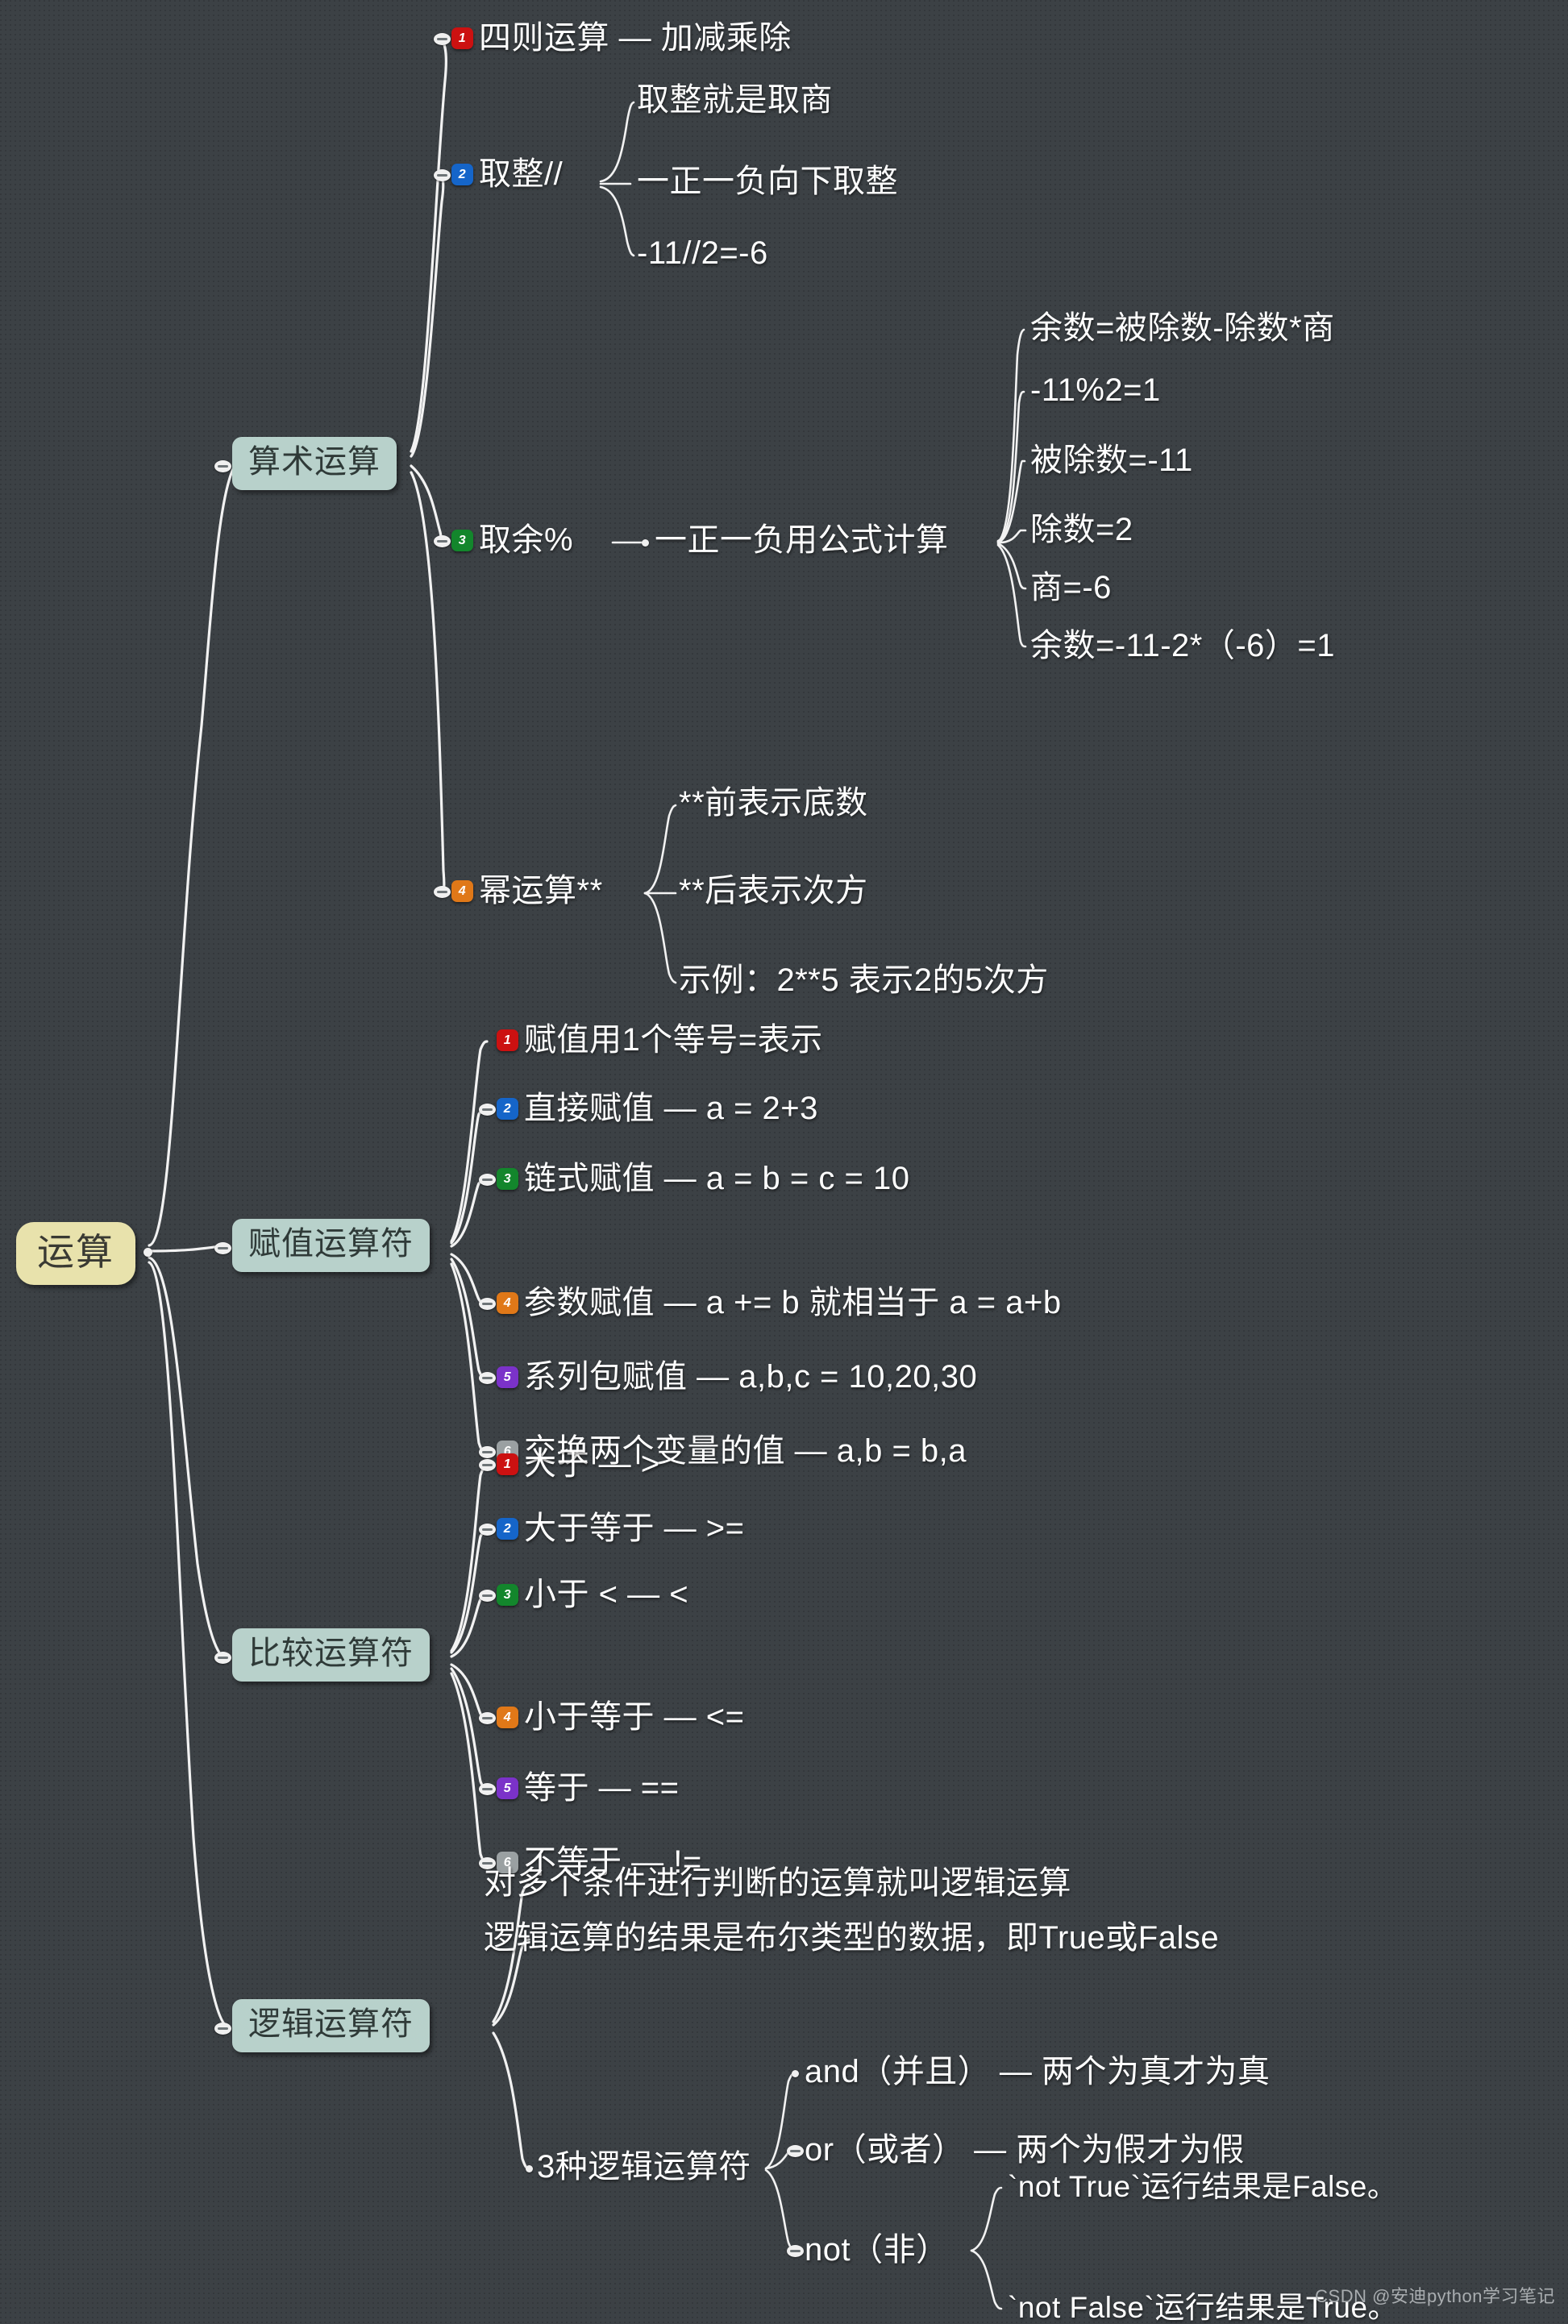  I want to click on leaf-not-true-detail: `not True`运行结果是False。, so click(1202, 2186).